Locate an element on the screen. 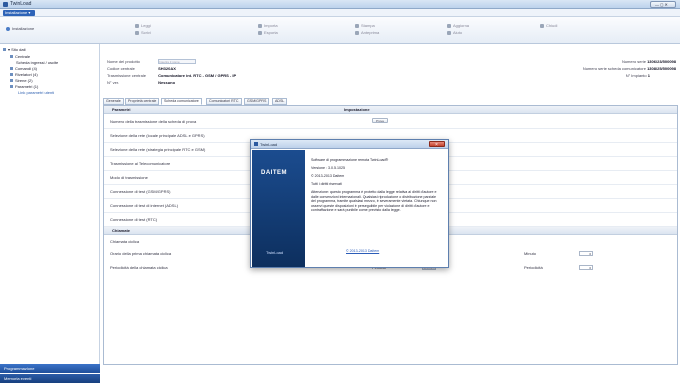  tree-item-sirens: Sirene (2) is located at coordinates (21, 80).